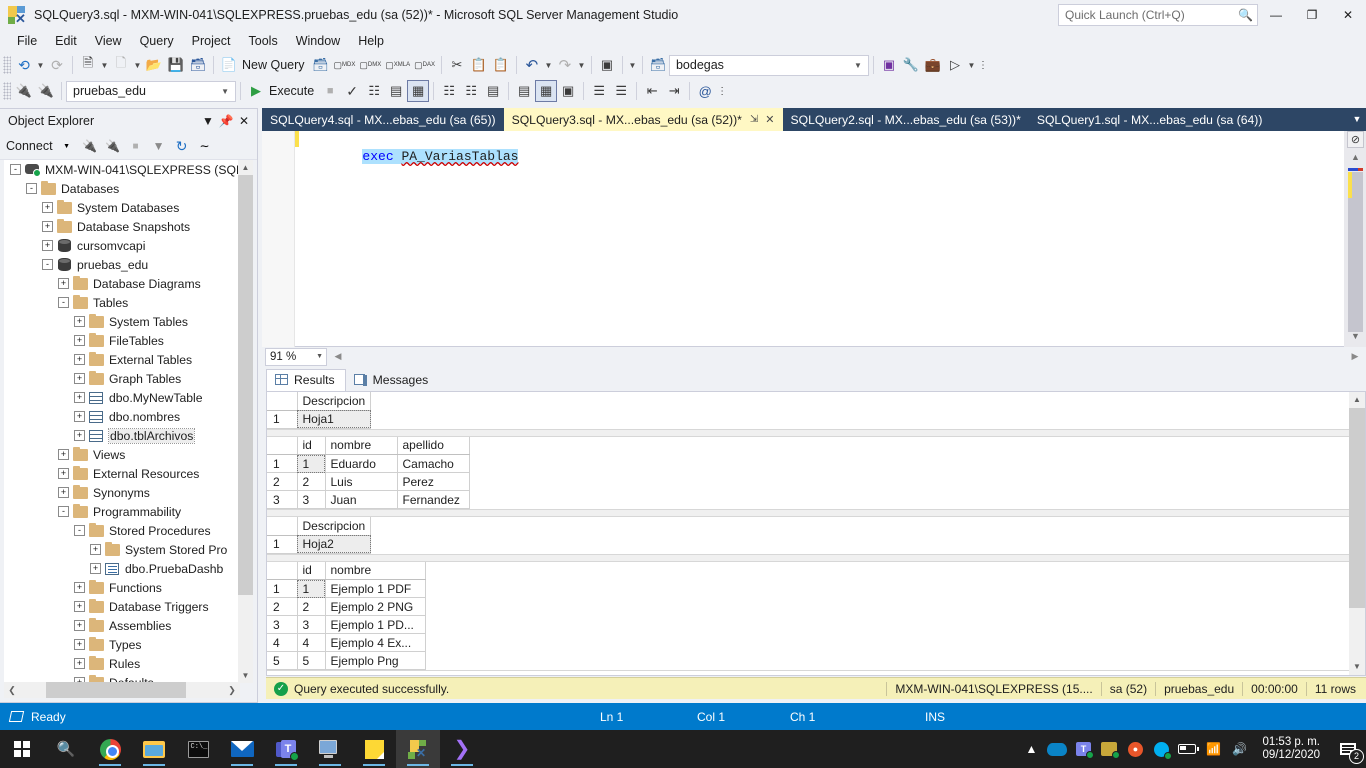 This screenshot has height=768, width=1366. Describe the element at coordinates (352, 91) in the screenshot. I see `parse-icon: ✓` at that location.